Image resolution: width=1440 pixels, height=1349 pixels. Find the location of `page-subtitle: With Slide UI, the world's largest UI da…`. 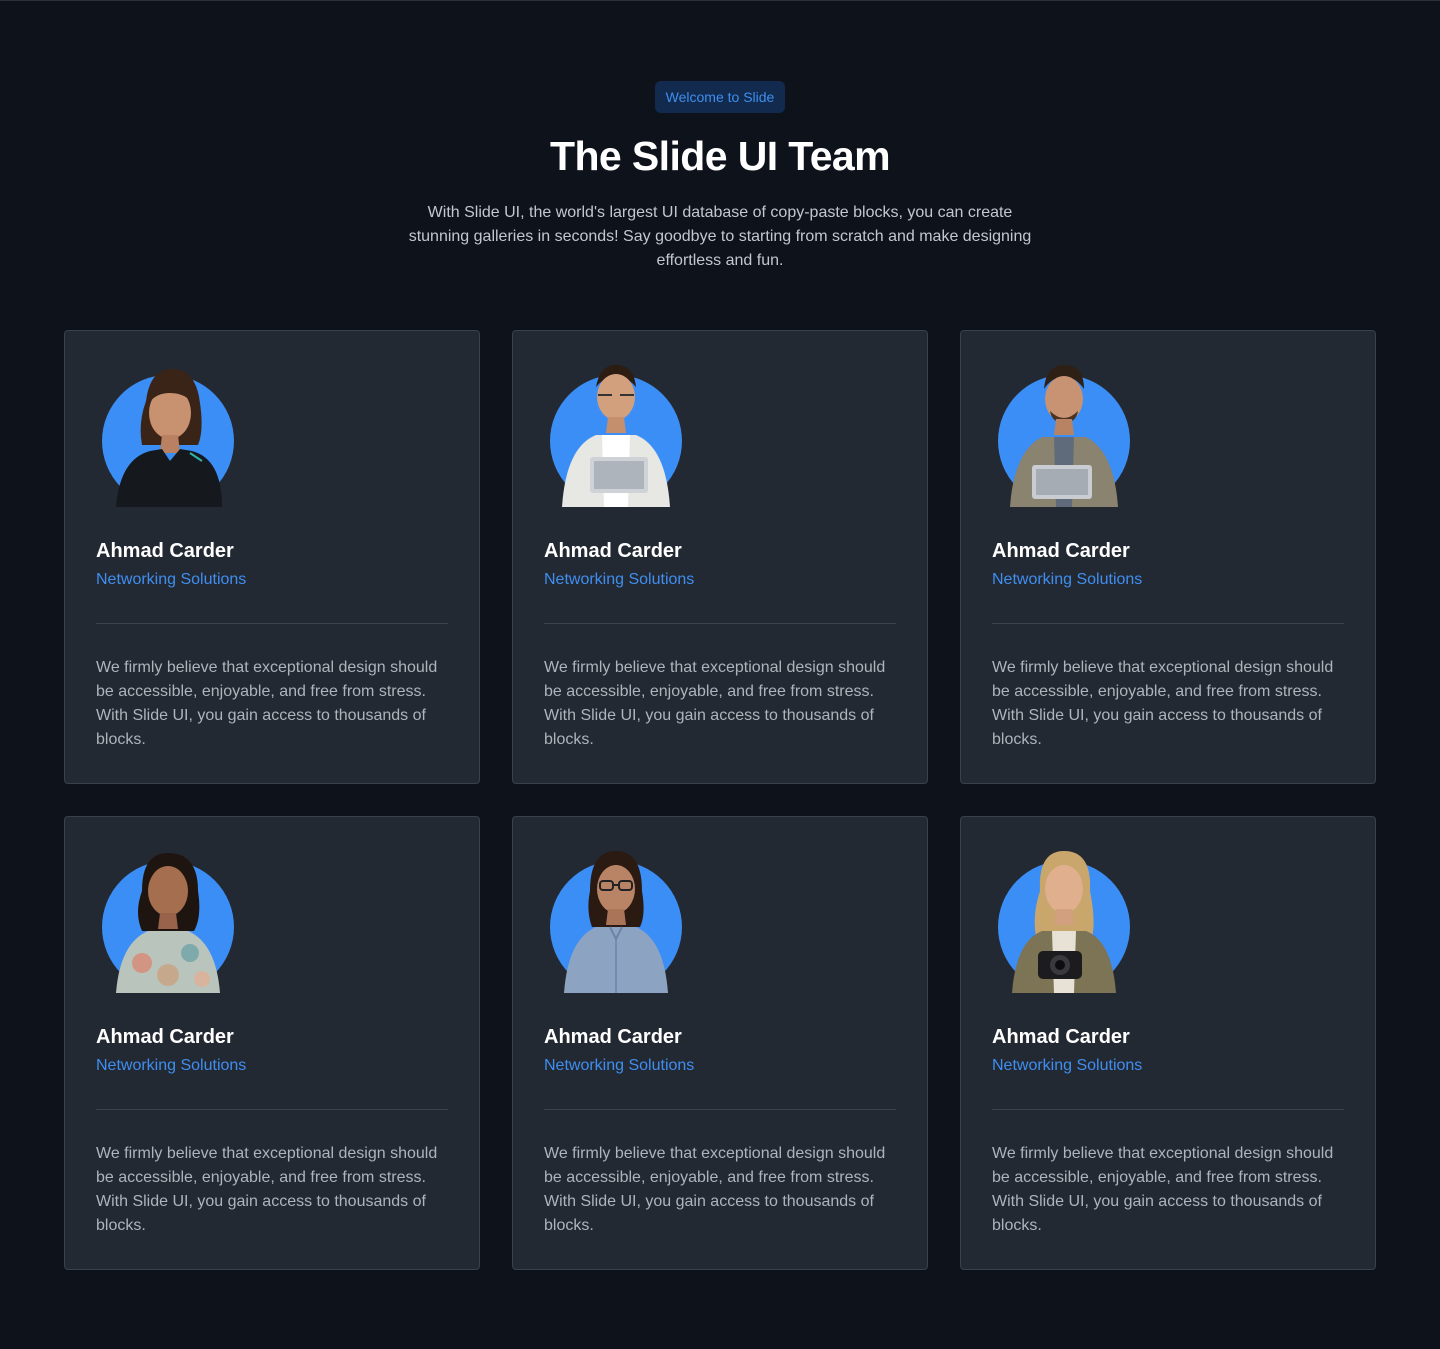

page-subtitle: With Slide UI, the world's largest UI da… is located at coordinates (720, 236).